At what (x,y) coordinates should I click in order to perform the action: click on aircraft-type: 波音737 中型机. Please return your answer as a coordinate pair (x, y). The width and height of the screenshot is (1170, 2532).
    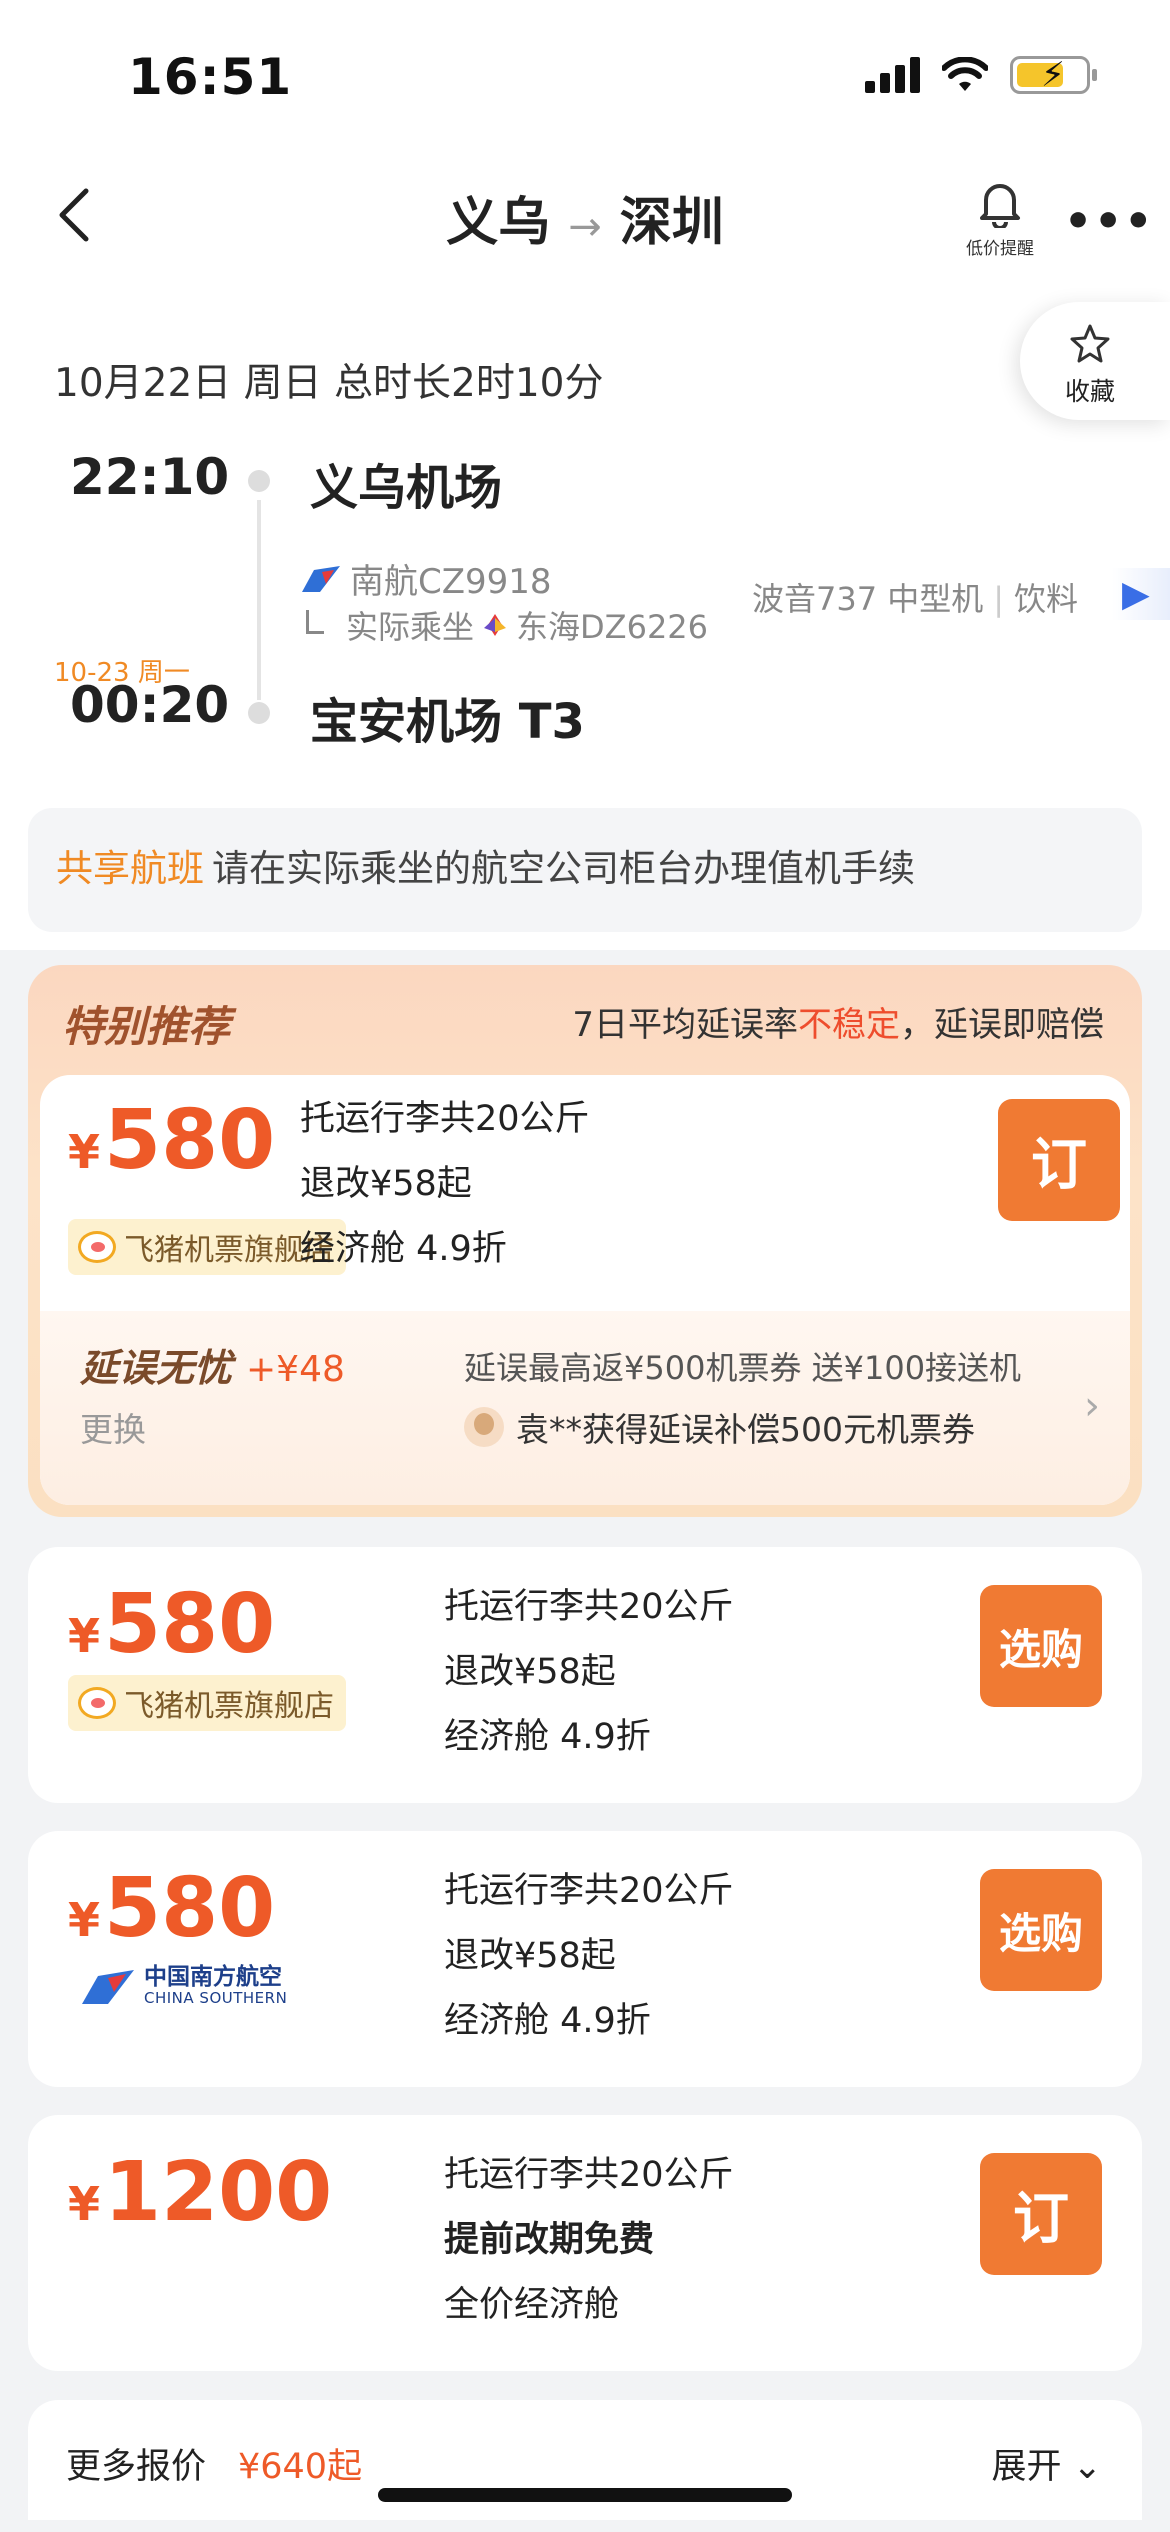
    Looking at the image, I should click on (868, 599).